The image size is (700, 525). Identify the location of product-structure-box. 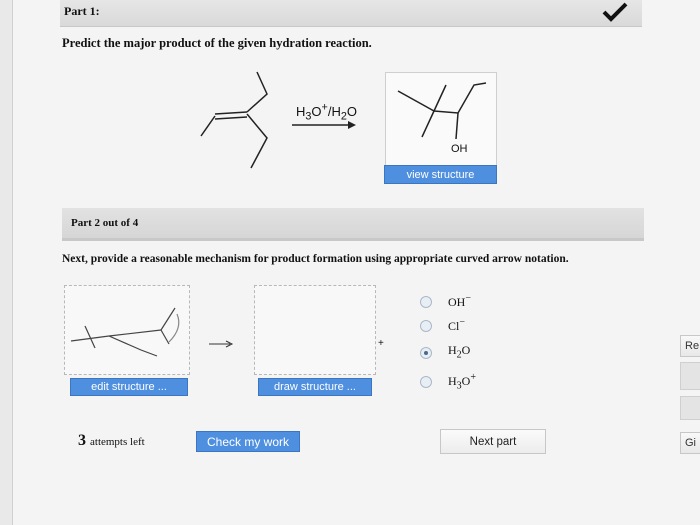
(441, 119).